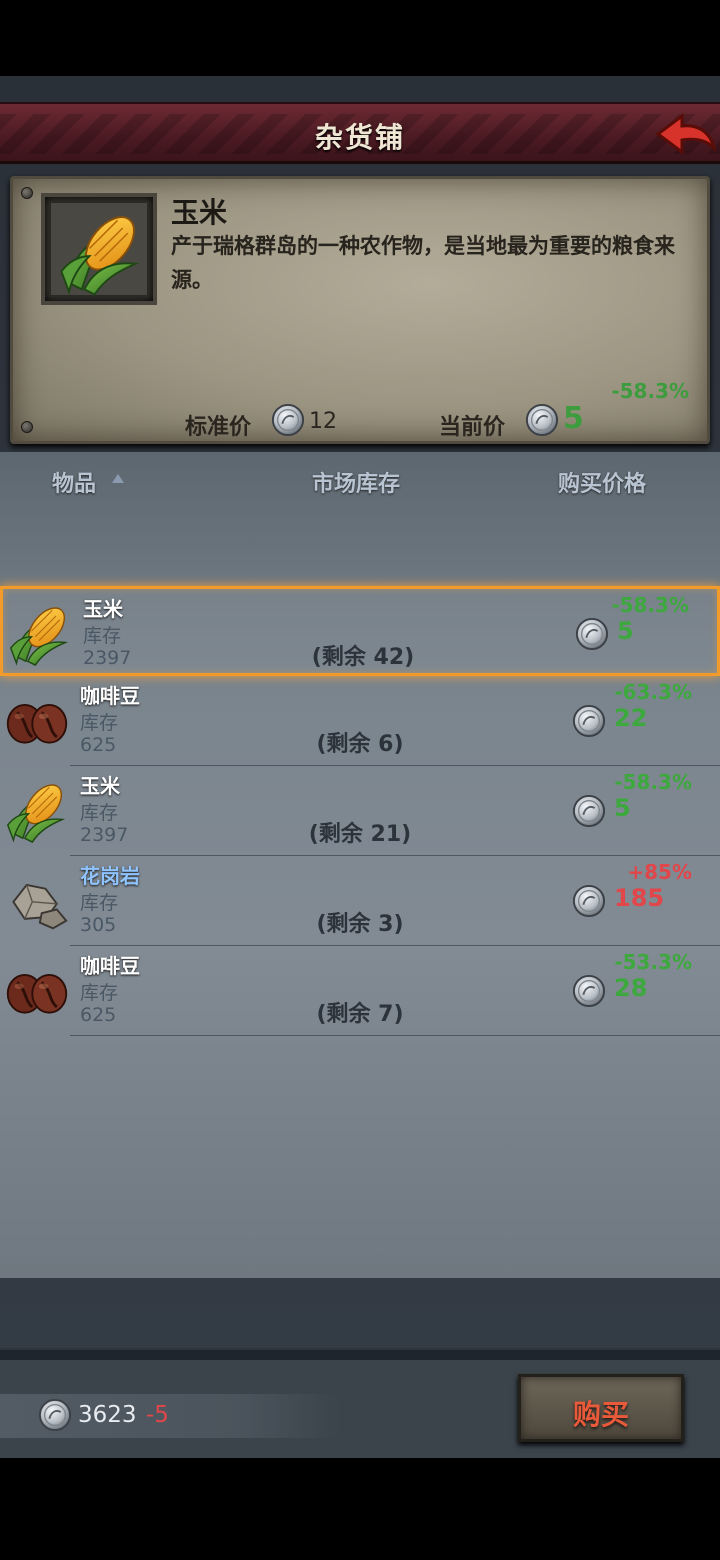 Image resolution: width=720 pixels, height=1560 pixels. I want to click on item-detail-image, so click(99, 249).